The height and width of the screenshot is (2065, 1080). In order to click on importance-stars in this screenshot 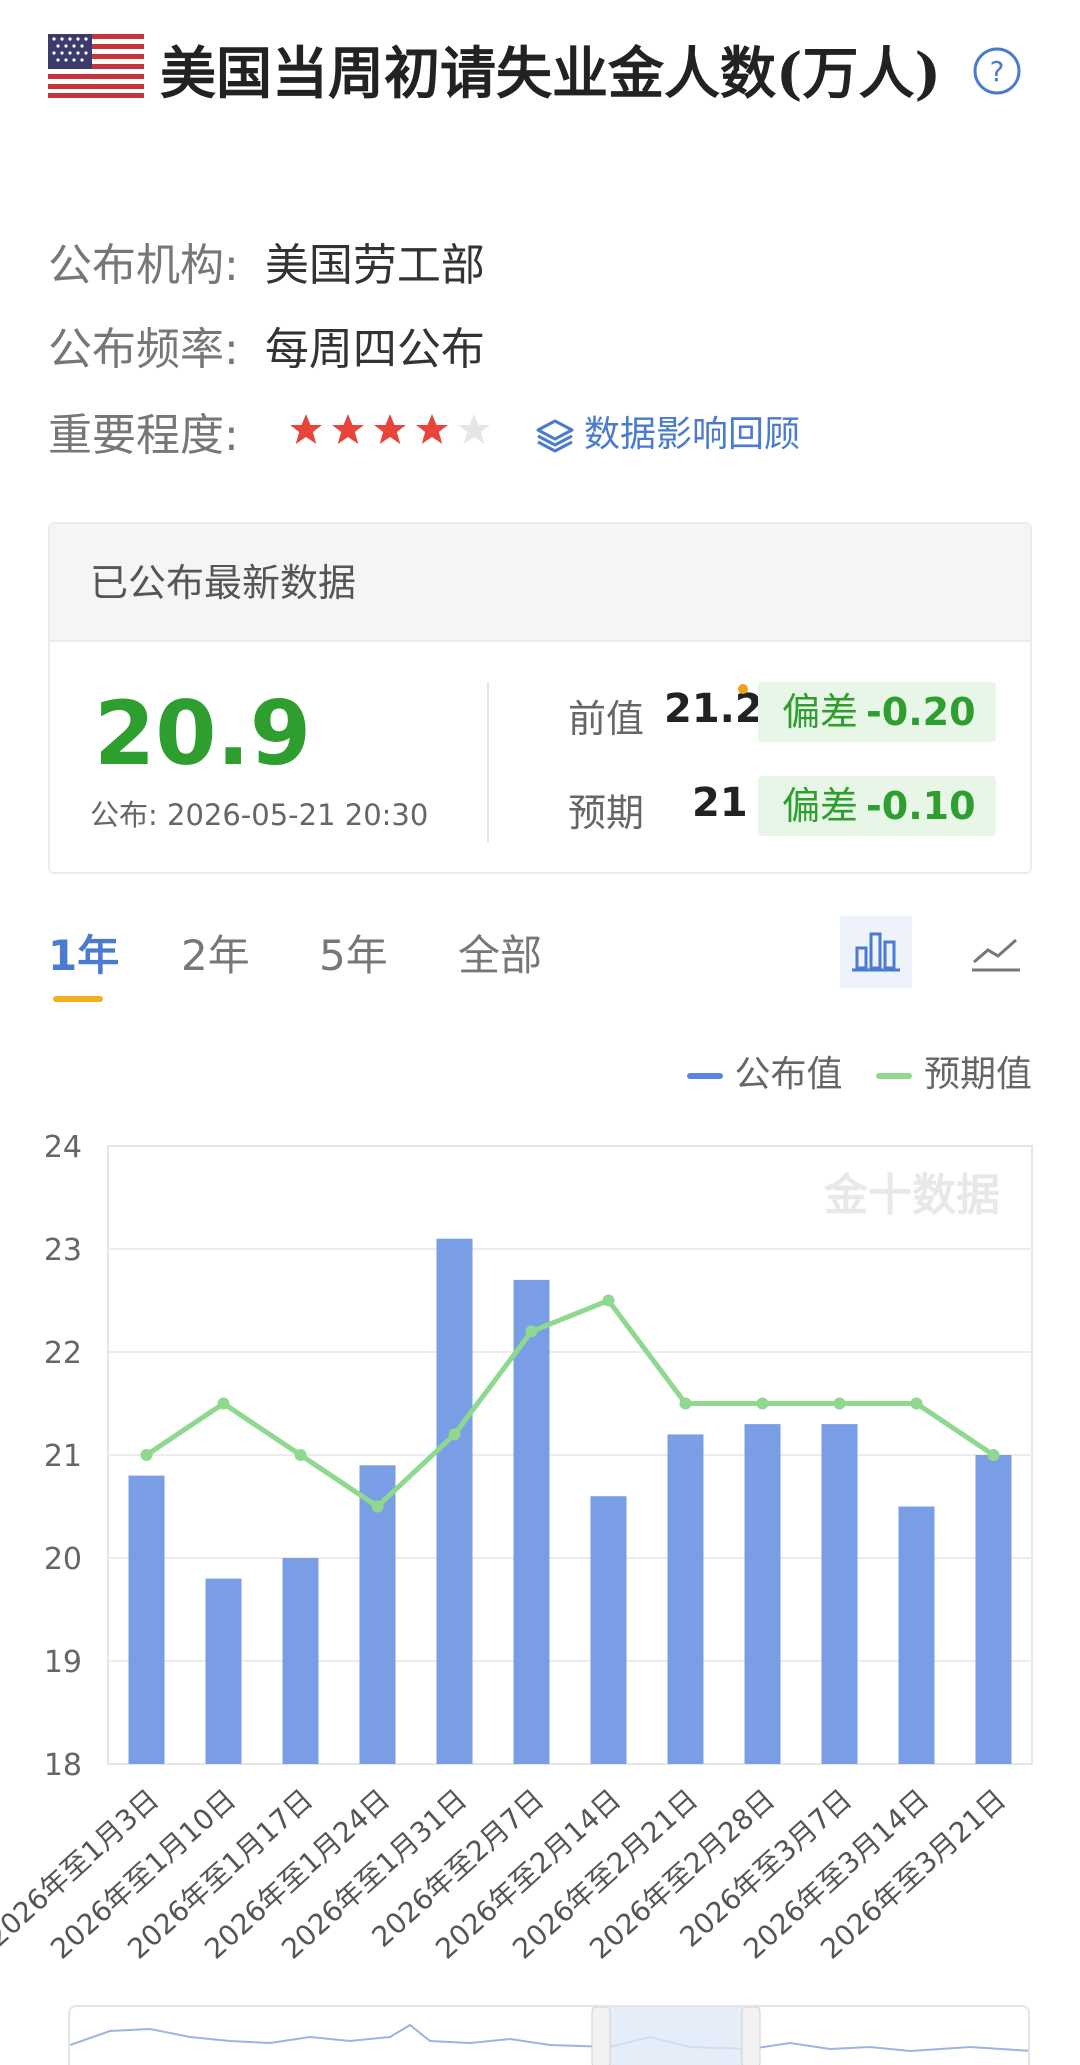, I will do `click(393, 437)`.